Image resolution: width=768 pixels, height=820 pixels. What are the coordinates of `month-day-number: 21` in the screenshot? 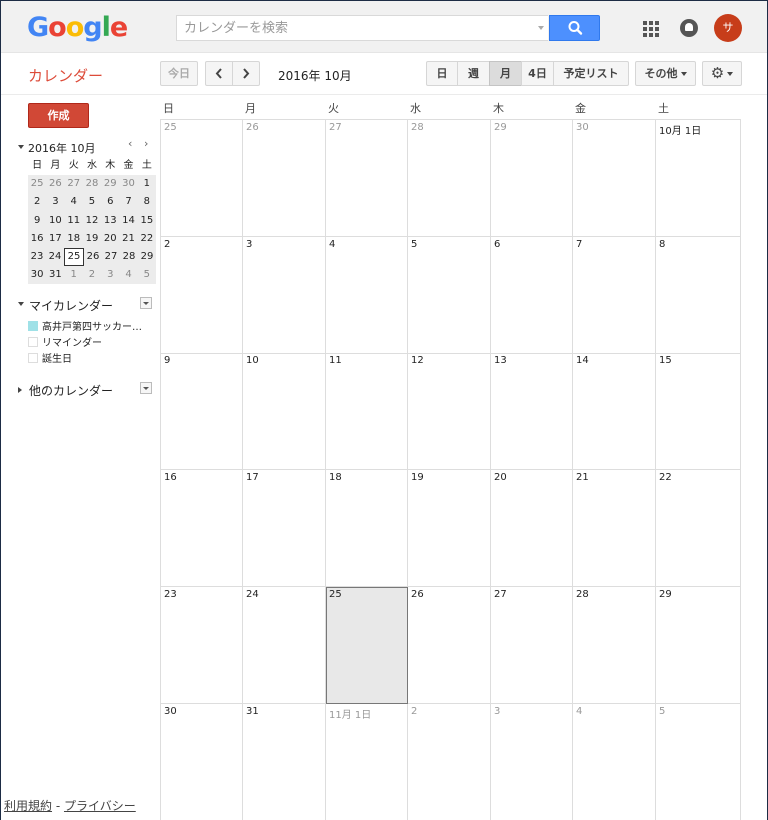 It's located at (582, 477).